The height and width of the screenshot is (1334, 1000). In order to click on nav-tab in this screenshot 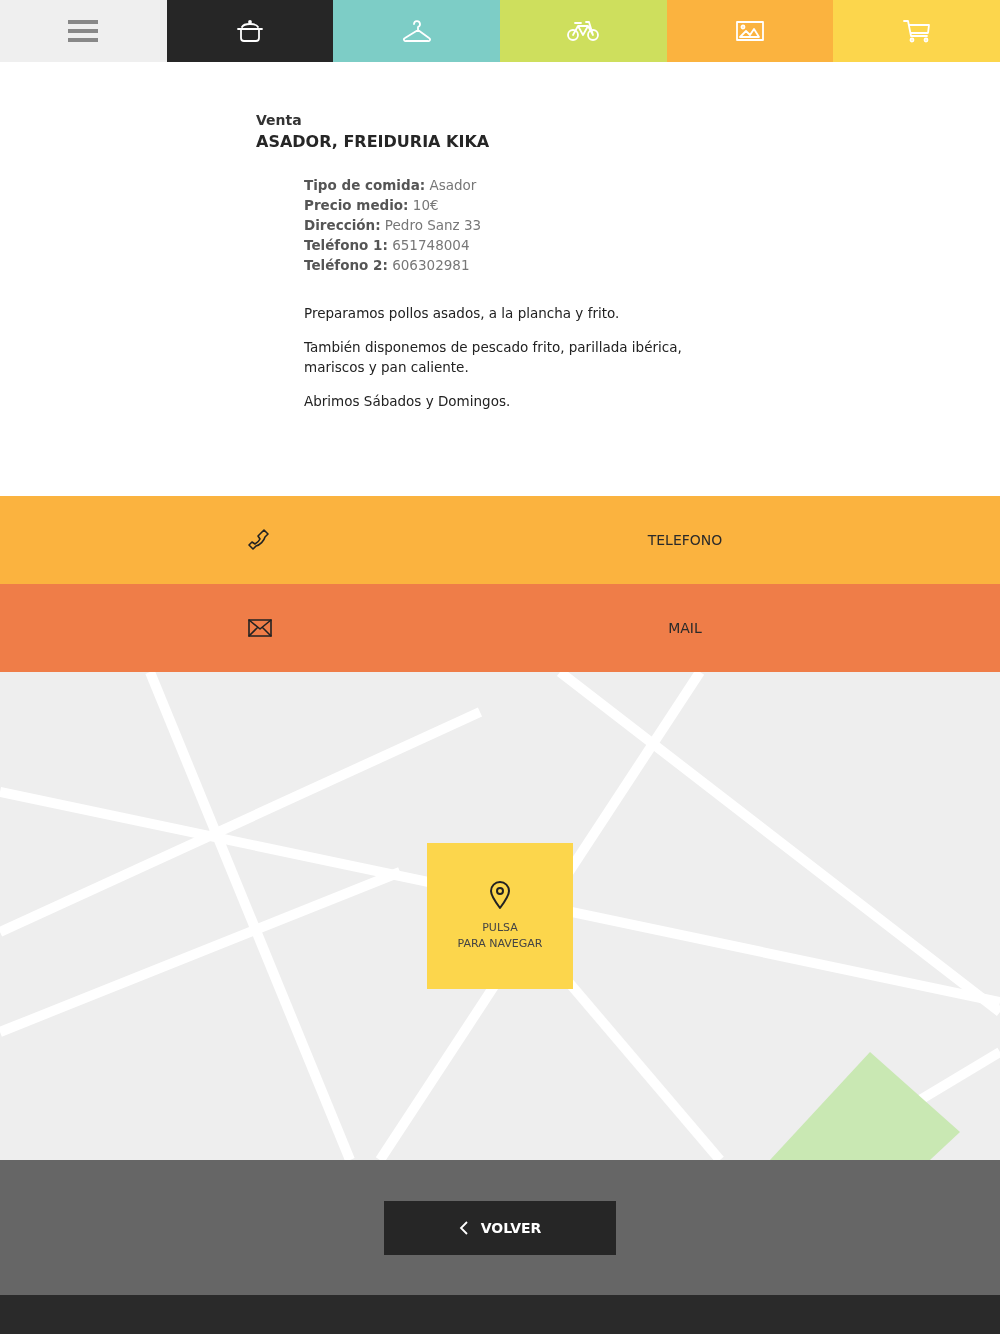, I will do `click(250, 31)`.